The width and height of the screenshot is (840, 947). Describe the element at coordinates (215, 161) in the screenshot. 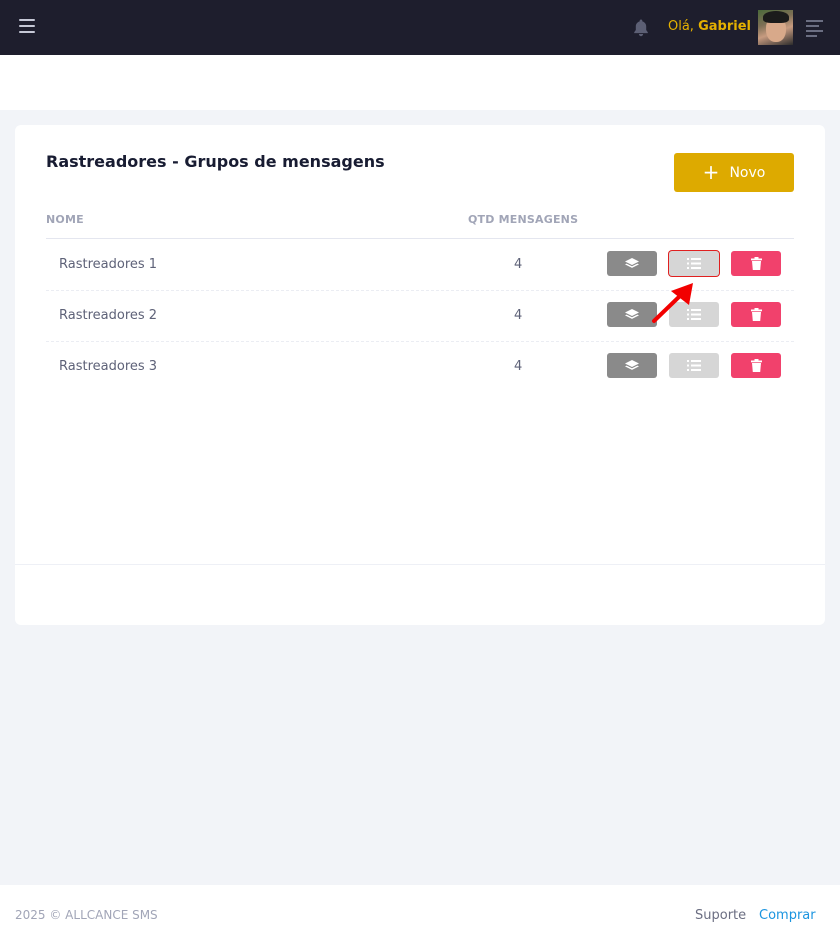

I see `page-title: Rastreadores - Grupos de mensagens` at that location.